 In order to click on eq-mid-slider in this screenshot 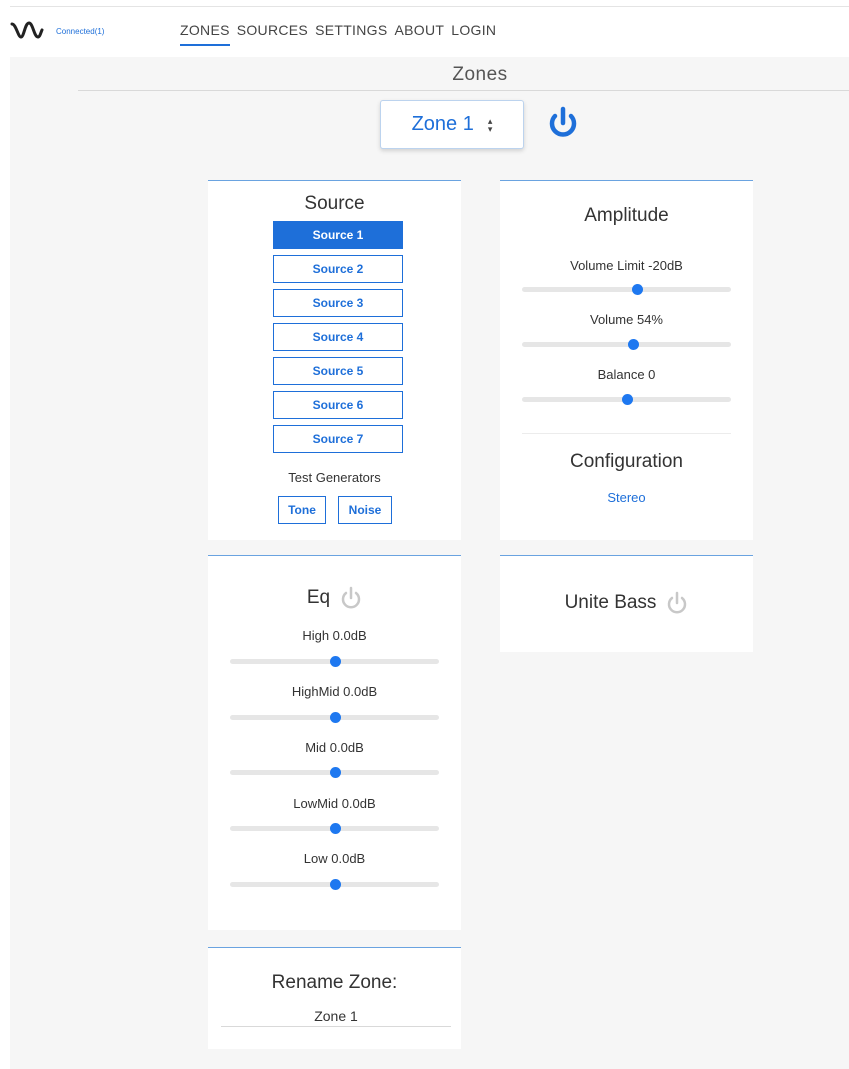, I will do `click(334, 772)`.